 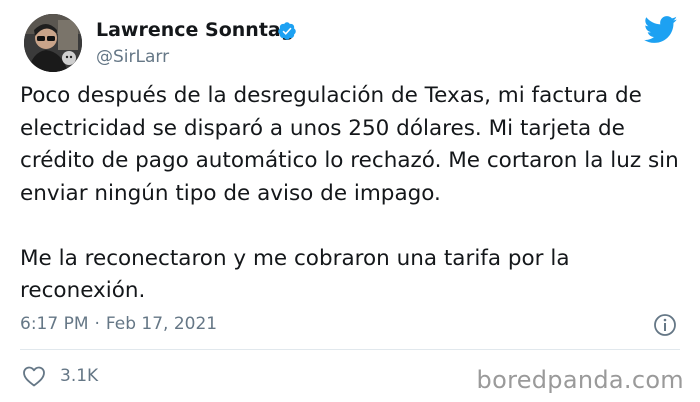 What do you see at coordinates (195, 30) in the screenshot?
I see `author-display-name: Lawrence Sonntag` at bounding box center [195, 30].